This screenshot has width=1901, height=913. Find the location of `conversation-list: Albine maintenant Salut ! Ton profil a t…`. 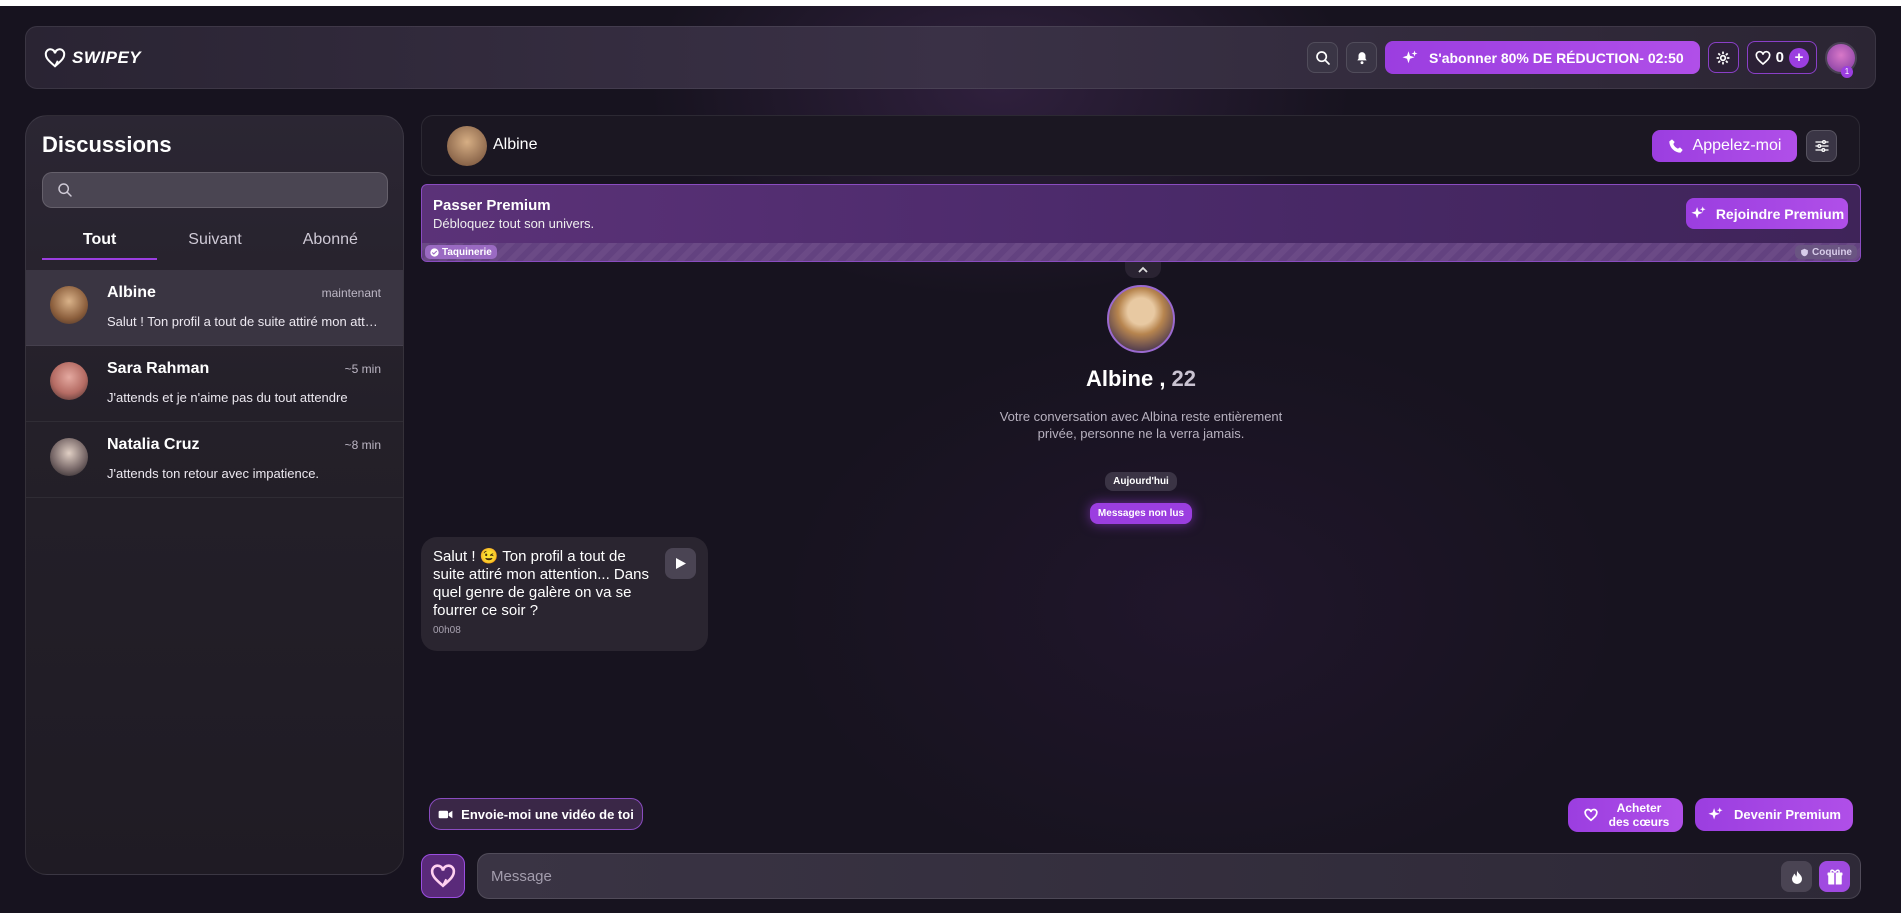

conversation-list: Albine maintenant Salut ! Ton profil a t… is located at coordinates (214, 384).